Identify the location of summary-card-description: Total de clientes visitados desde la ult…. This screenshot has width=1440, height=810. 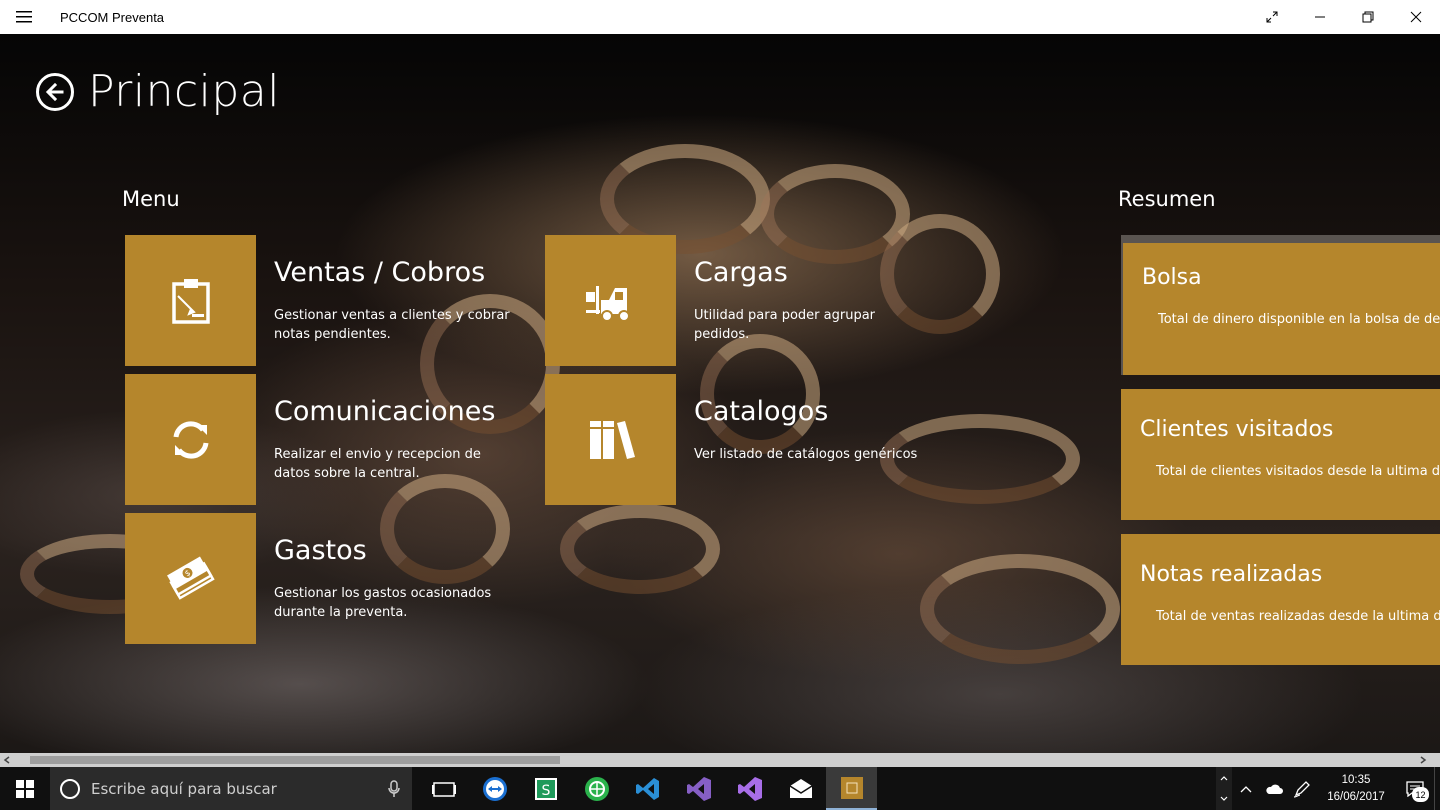
(1298, 471).